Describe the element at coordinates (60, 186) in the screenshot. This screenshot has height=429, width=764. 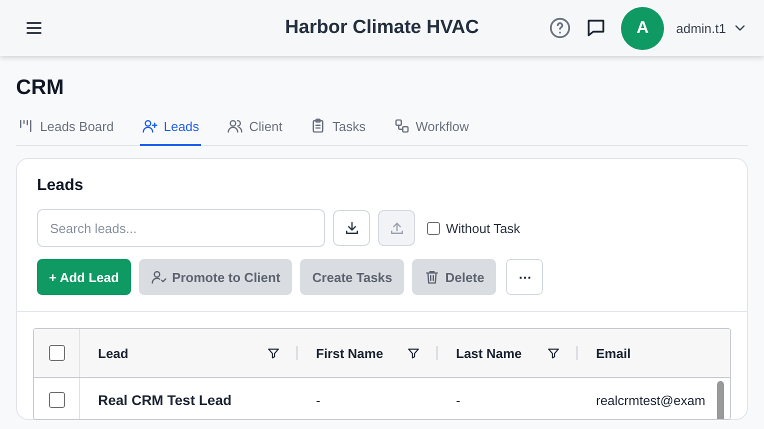
I see `card-title: Leads` at that location.